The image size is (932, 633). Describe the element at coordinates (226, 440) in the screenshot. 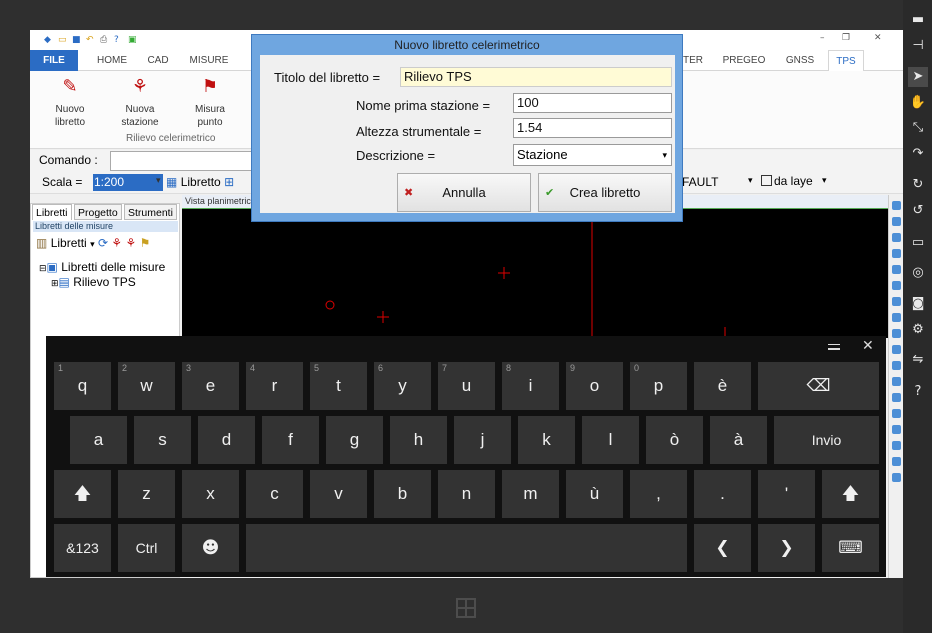

I see `key-d: d` at that location.